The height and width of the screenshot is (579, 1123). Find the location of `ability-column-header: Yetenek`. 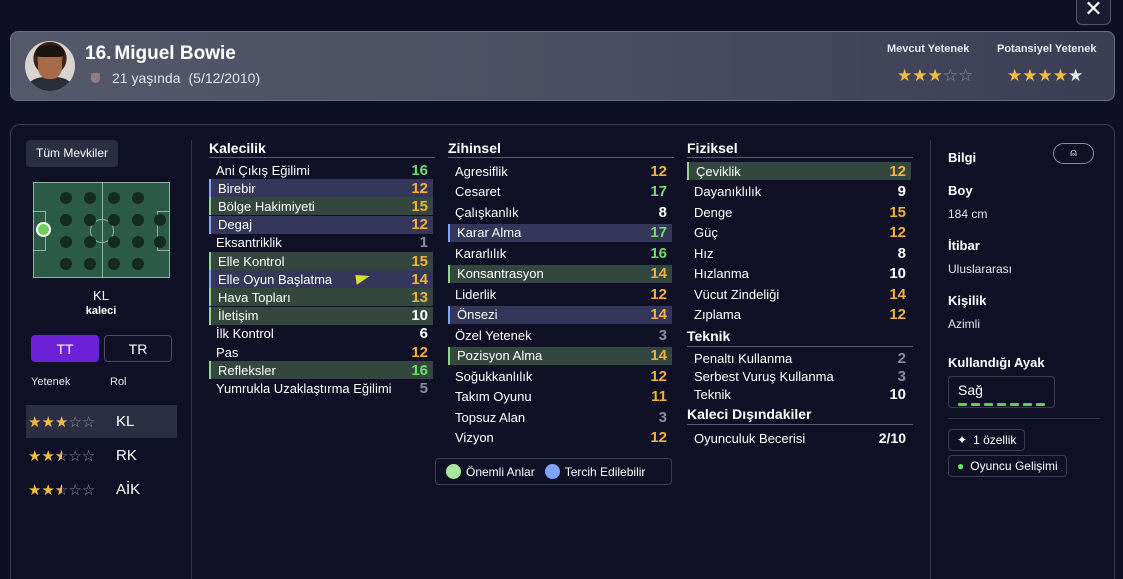

ability-column-header: Yetenek is located at coordinates (51, 382).